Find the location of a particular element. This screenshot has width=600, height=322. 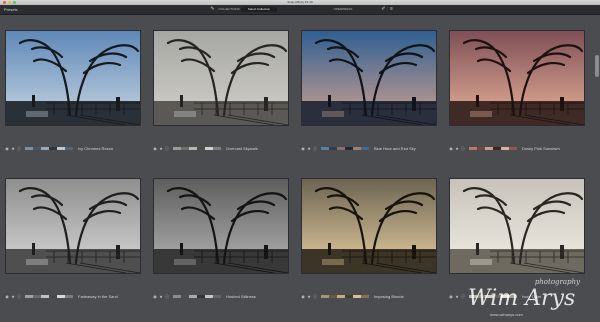

preset-card: ◉ ★ ⓘ Blue Hour and Red Sky is located at coordinates (369, 90).